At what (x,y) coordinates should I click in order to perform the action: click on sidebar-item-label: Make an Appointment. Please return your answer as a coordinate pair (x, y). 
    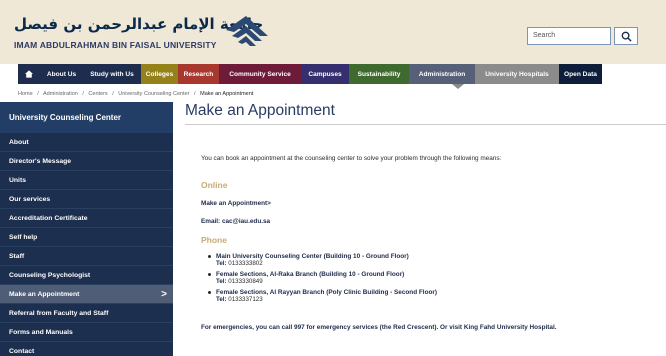
    Looking at the image, I should click on (44, 294).